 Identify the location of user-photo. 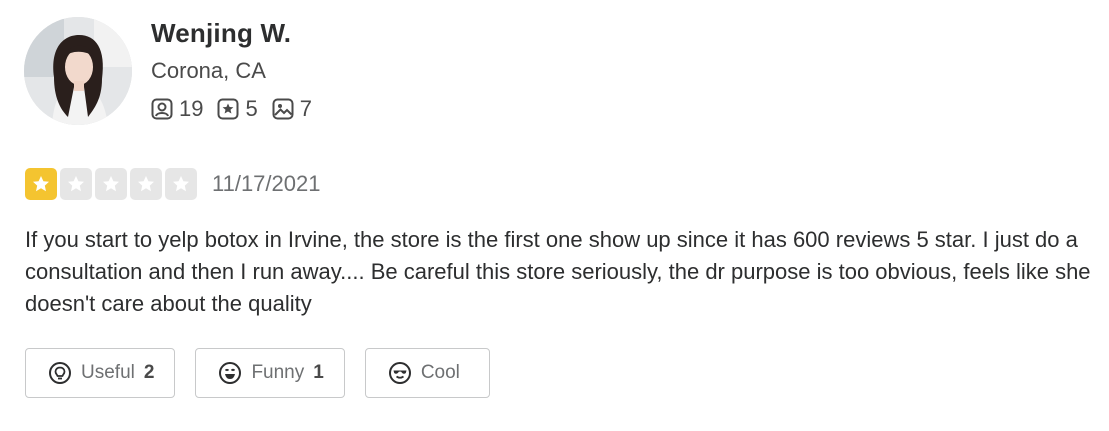
(78, 71).